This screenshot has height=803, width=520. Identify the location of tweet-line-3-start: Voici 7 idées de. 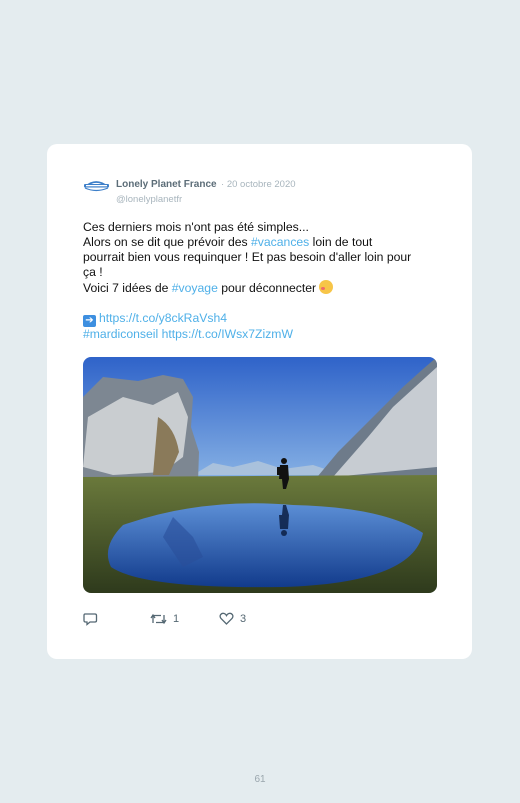
(127, 288).